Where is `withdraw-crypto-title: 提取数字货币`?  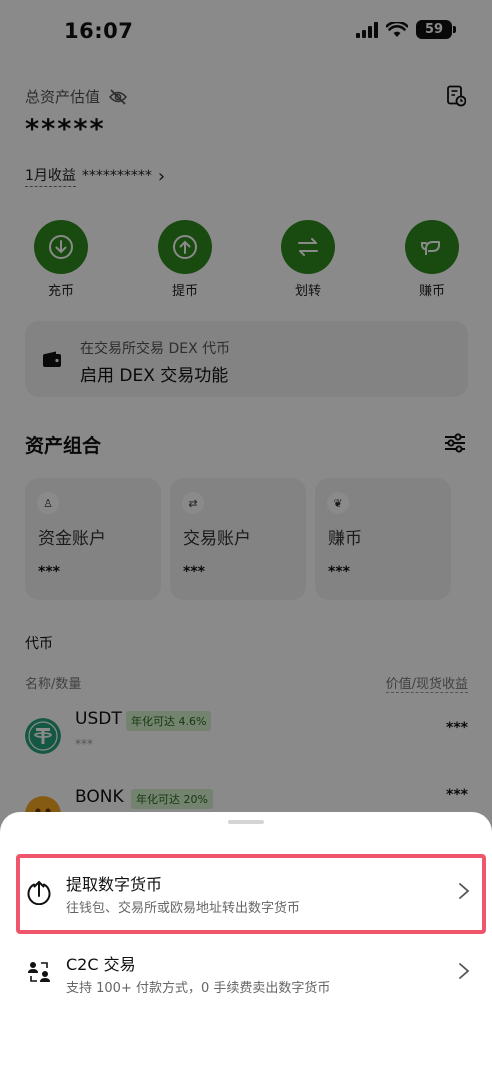
withdraw-crypto-title: 提取数字货币 is located at coordinates (114, 884).